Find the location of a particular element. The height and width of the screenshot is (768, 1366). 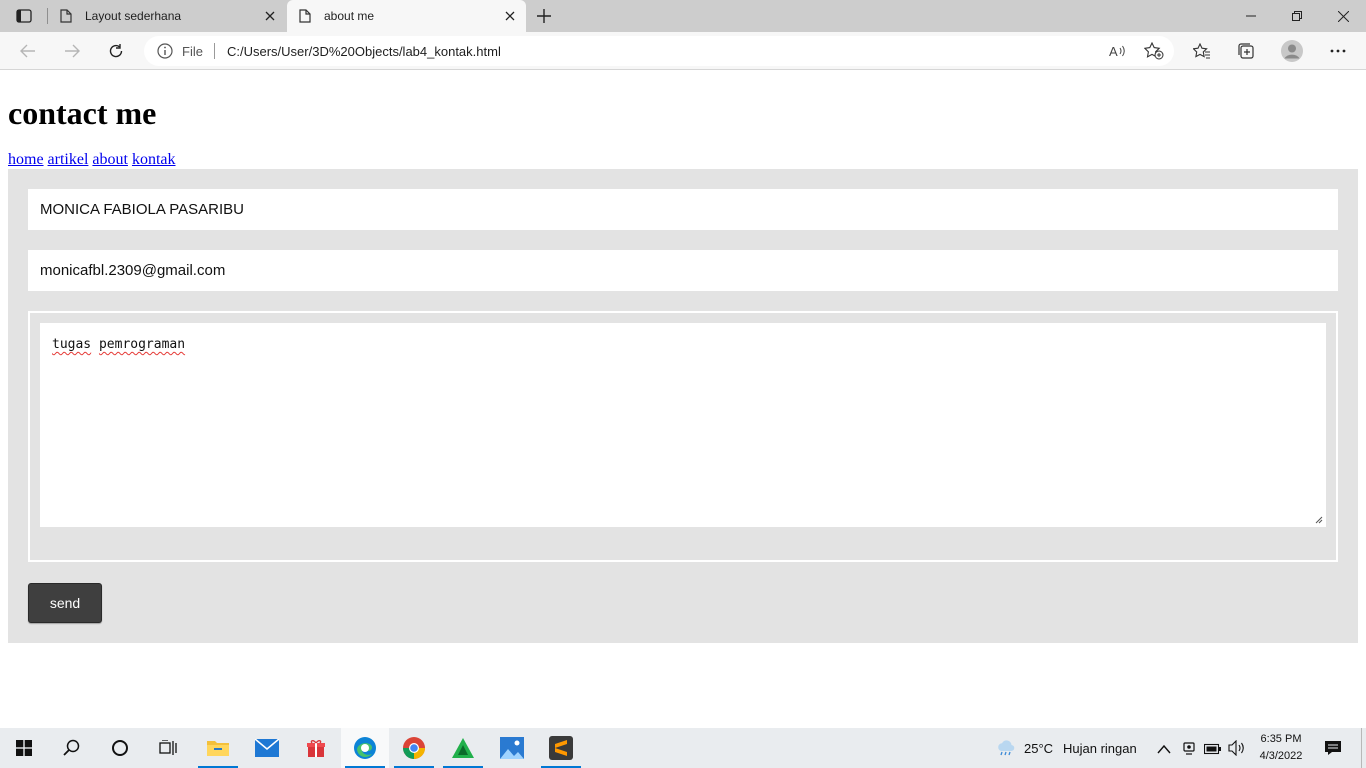

taskbar: 25°C Hujan ringan 6:35 PM 4/3/2022 is located at coordinates (683, 748).